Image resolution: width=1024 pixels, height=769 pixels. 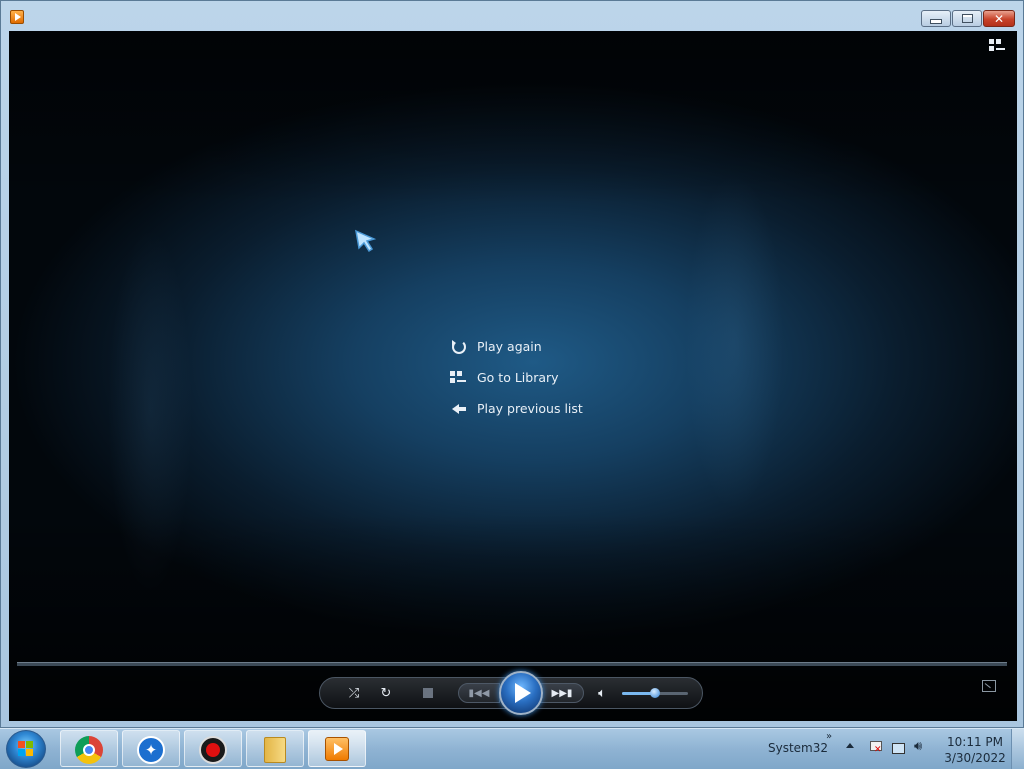 I want to click on close-icon: ✕, so click(x=999, y=18).